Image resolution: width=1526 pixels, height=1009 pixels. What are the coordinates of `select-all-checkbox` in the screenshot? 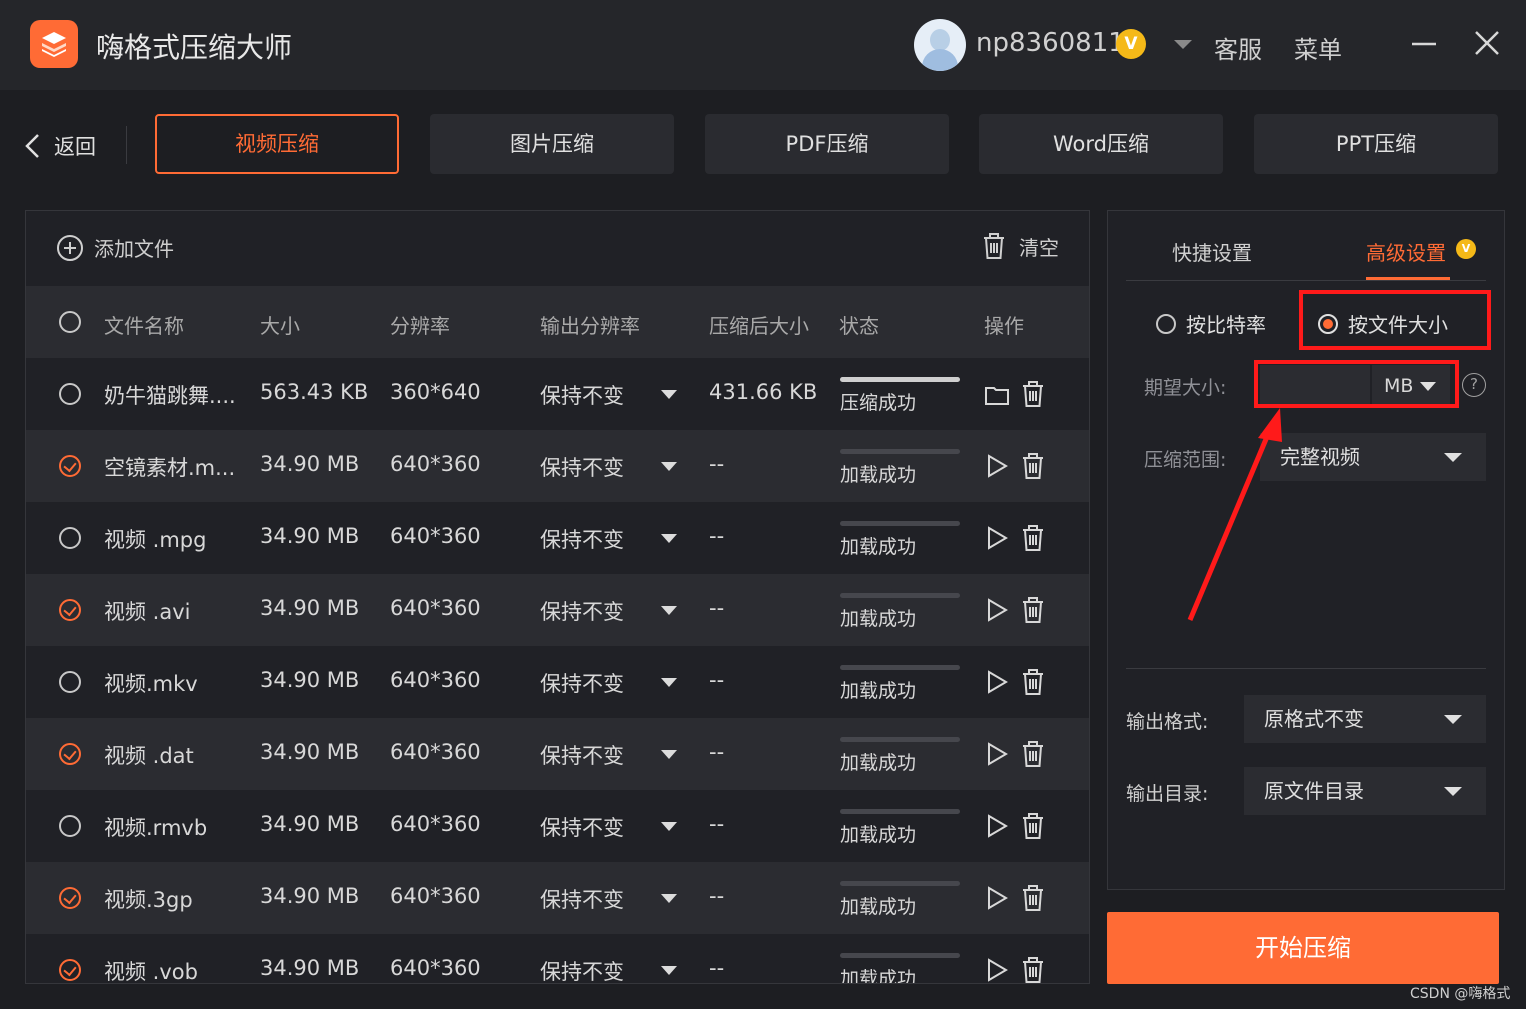 It's located at (70, 322).